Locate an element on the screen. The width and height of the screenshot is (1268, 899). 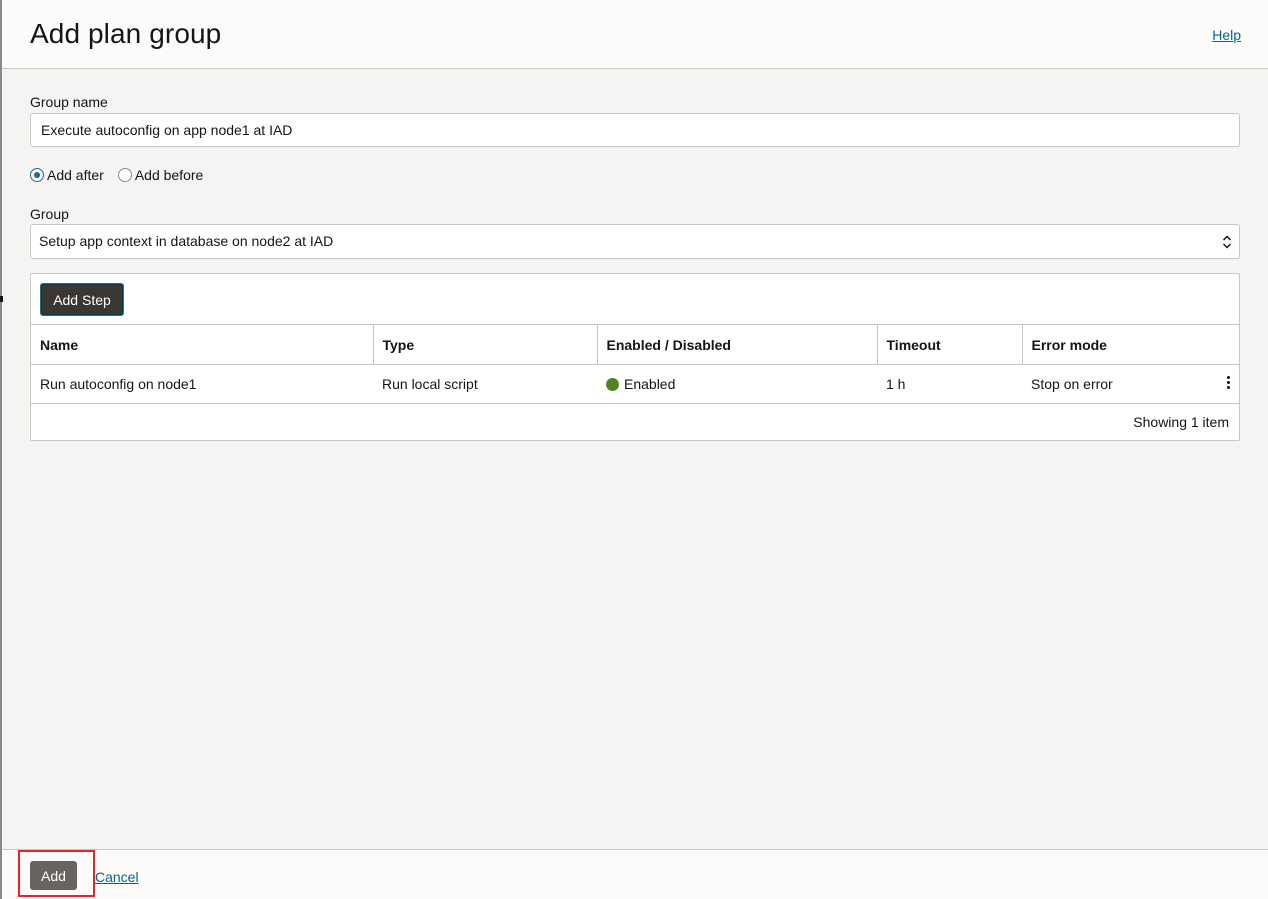
step-status-text: Enabled is located at coordinates (650, 384).